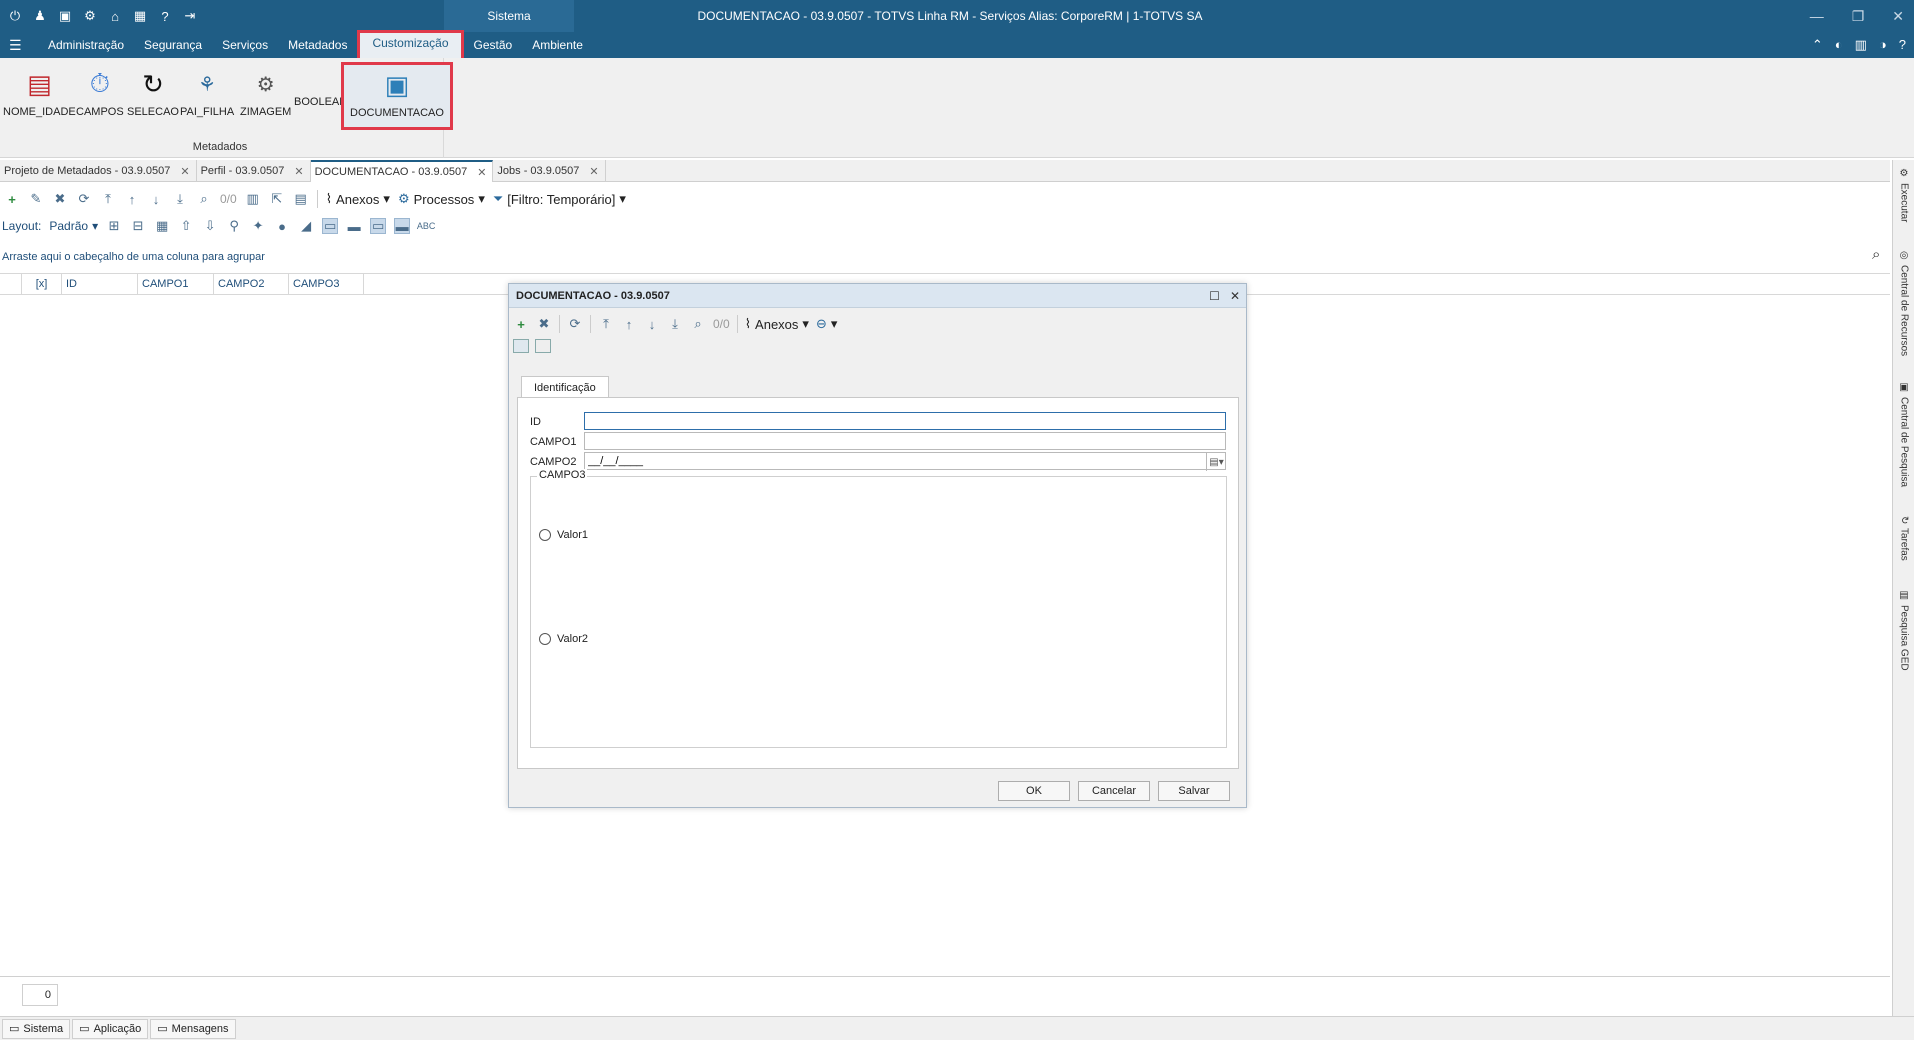 The height and width of the screenshot is (1040, 1914). What do you see at coordinates (39, 92) in the screenshot?
I see `ribbon-button-nome-idade: ▤ NOME_IDADE` at bounding box center [39, 92].